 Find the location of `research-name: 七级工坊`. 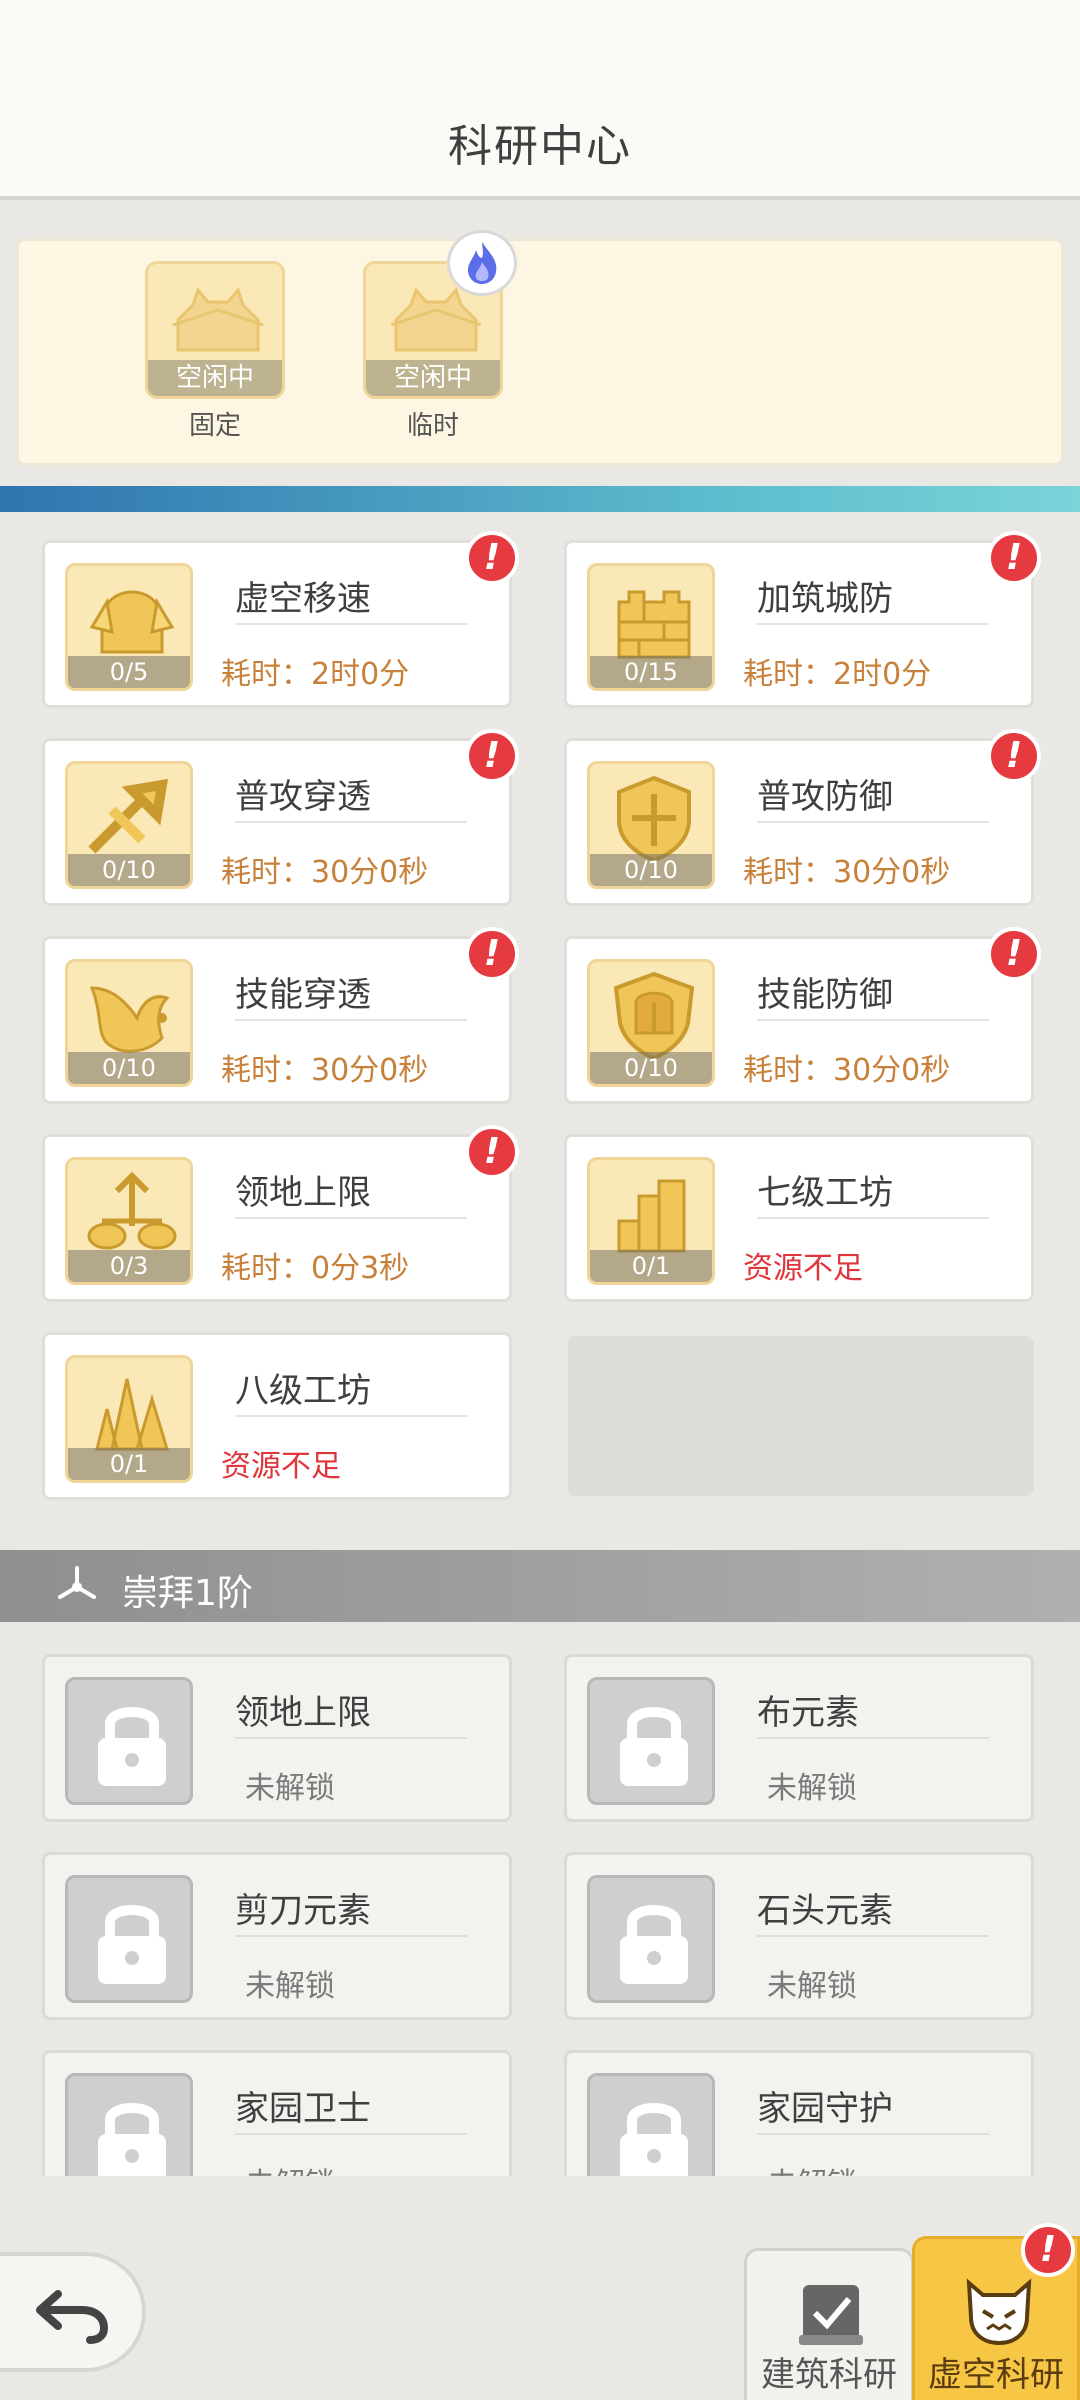

research-name: 七级工坊 is located at coordinates (825, 1193).